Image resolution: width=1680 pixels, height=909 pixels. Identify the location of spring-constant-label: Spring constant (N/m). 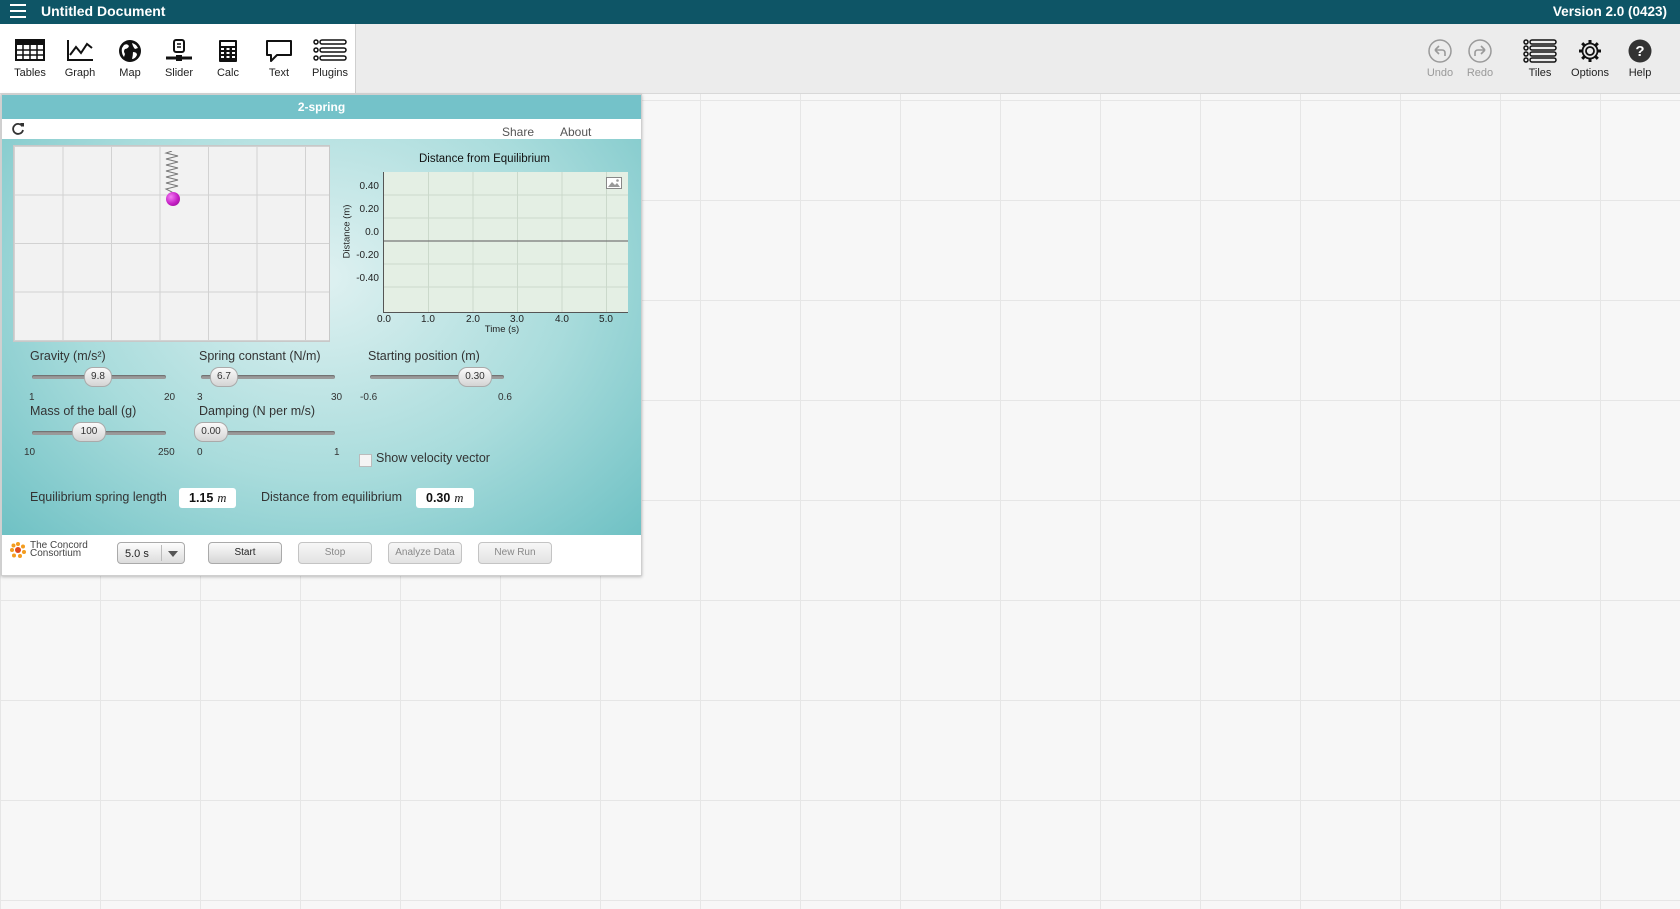
(260, 356).